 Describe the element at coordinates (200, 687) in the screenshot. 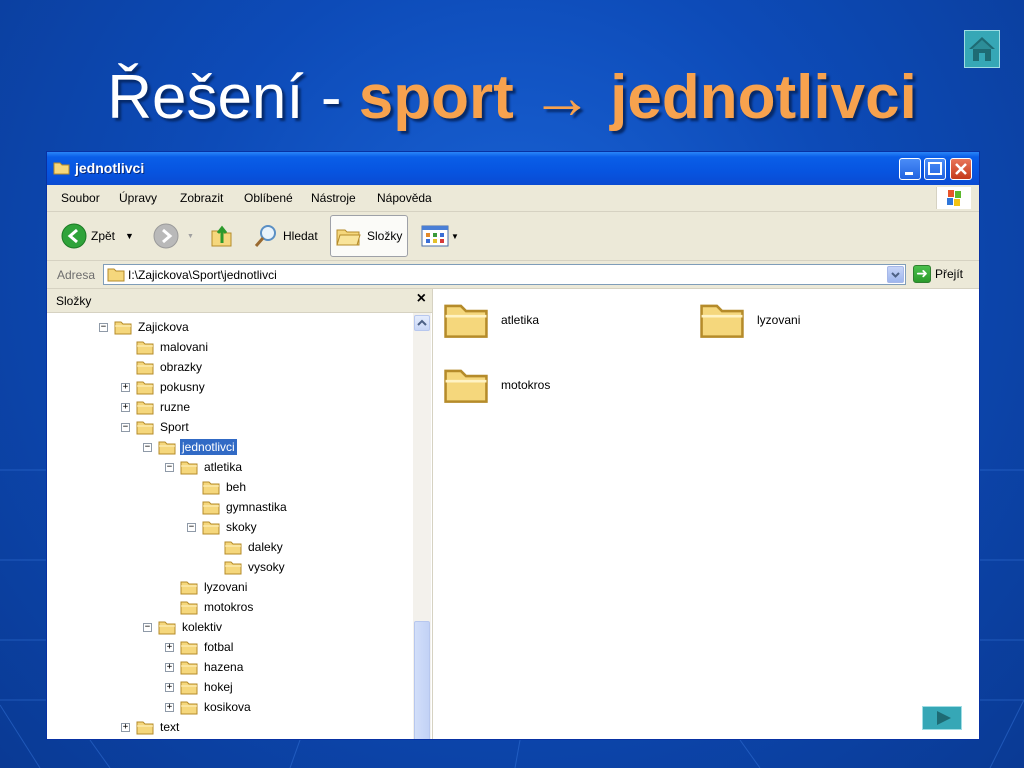

I see `tree-item-hokej: + hokej` at that location.